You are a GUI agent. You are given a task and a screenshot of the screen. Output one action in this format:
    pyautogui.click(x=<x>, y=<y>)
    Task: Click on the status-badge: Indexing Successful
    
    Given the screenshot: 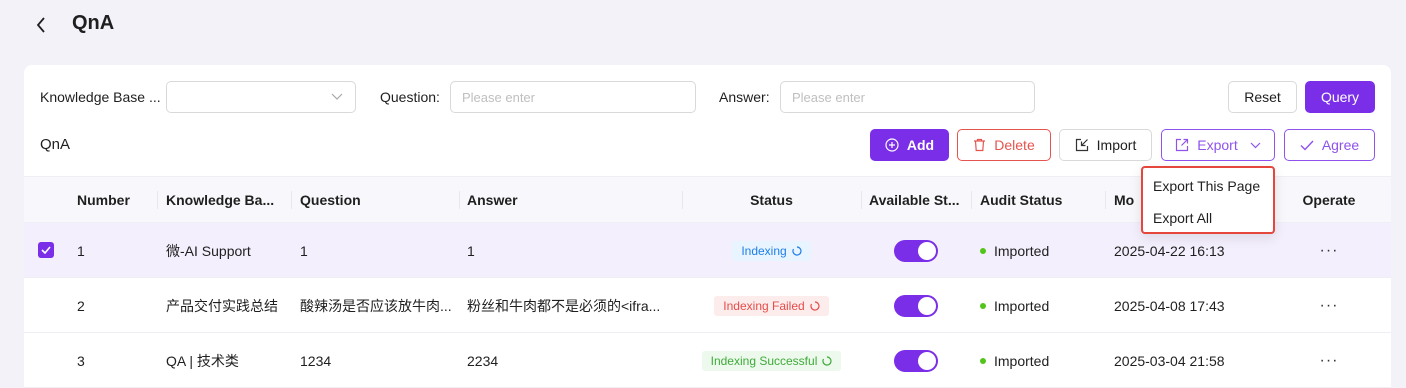 What is the action you would take?
    pyautogui.click(x=771, y=360)
    